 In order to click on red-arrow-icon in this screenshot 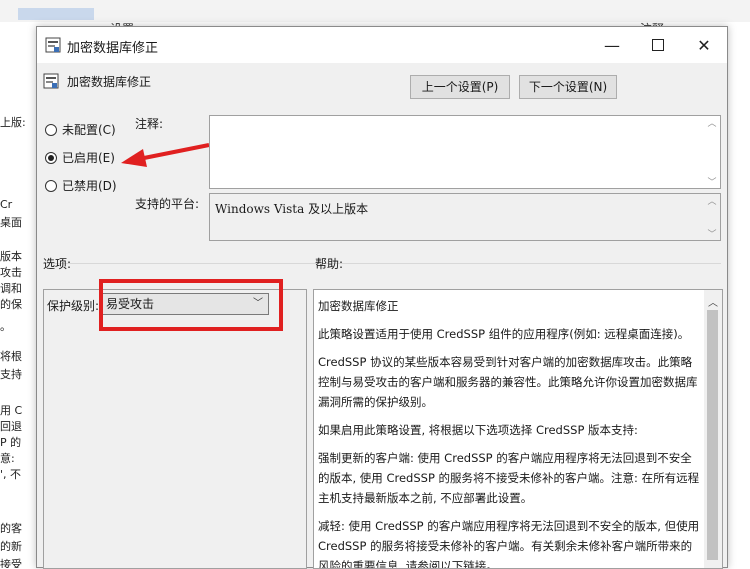, I will do `click(165, 155)`.